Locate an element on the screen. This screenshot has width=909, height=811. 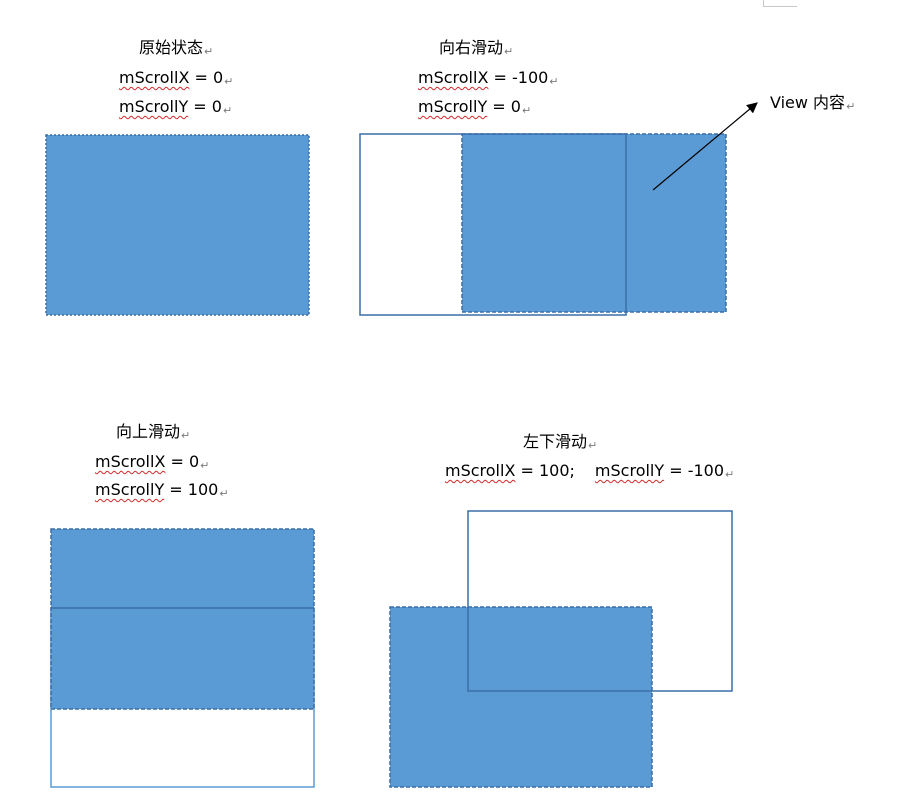
panel-1-title: 原始状态↵ is located at coordinates (176, 48).